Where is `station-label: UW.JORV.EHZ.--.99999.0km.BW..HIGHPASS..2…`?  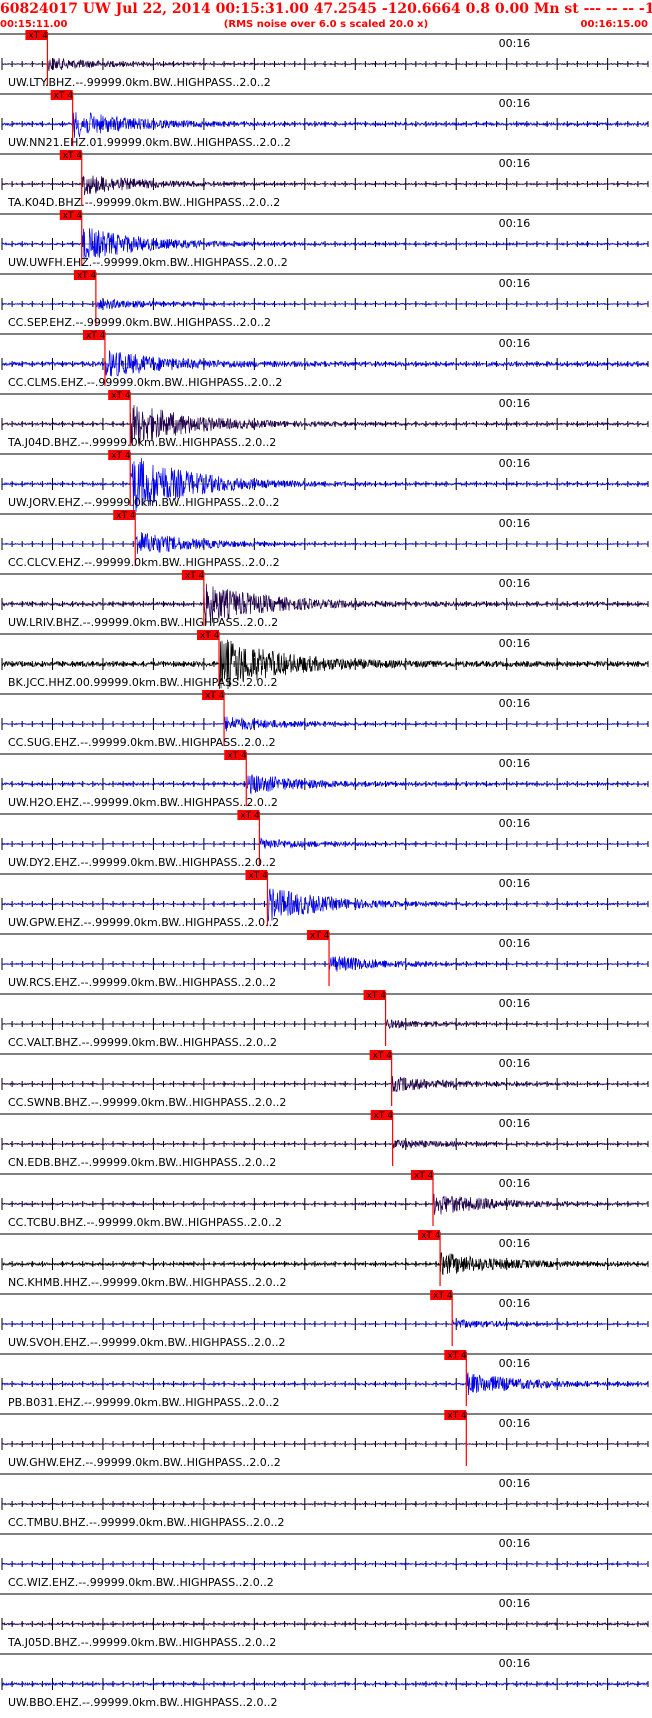 station-label: UW.JORV.EHZ.--.99999.0km.BW..HIGHPASS..2… is located at coordinates (143, 502).